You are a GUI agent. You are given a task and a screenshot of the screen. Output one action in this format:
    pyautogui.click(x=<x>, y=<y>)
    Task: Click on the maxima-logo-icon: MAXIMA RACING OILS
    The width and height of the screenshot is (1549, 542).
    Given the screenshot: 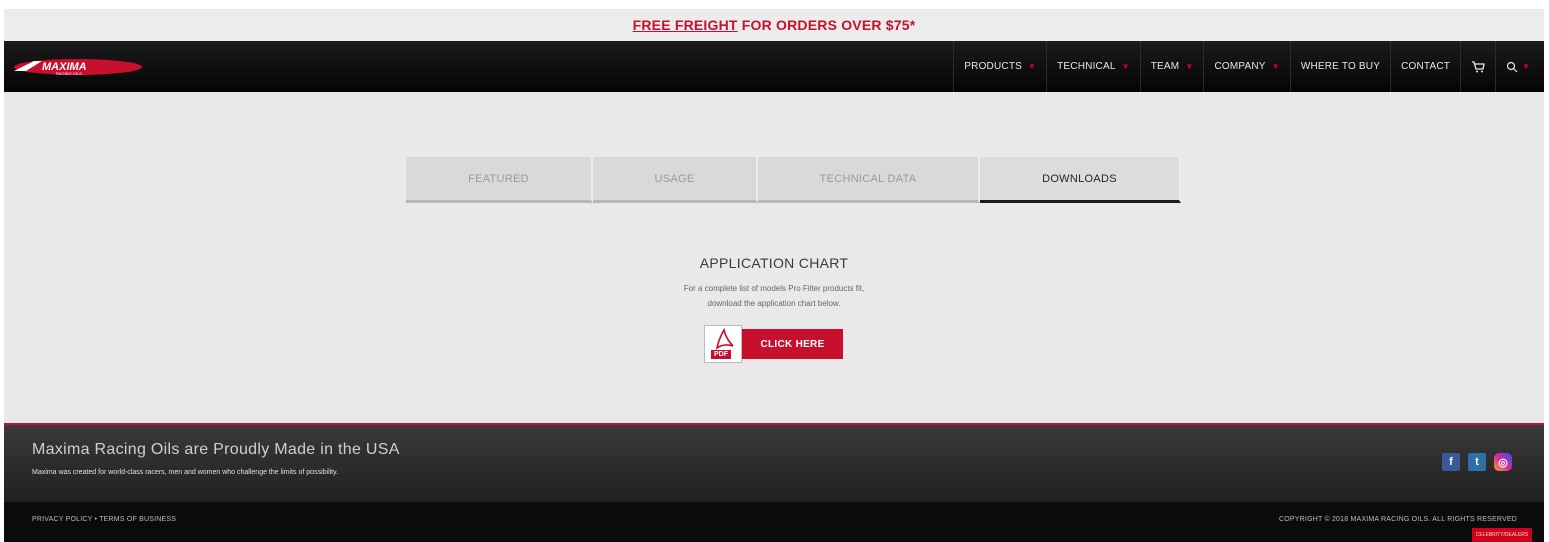 What is the action you would take?
    pyautogui.click(x=78, y=67)
    